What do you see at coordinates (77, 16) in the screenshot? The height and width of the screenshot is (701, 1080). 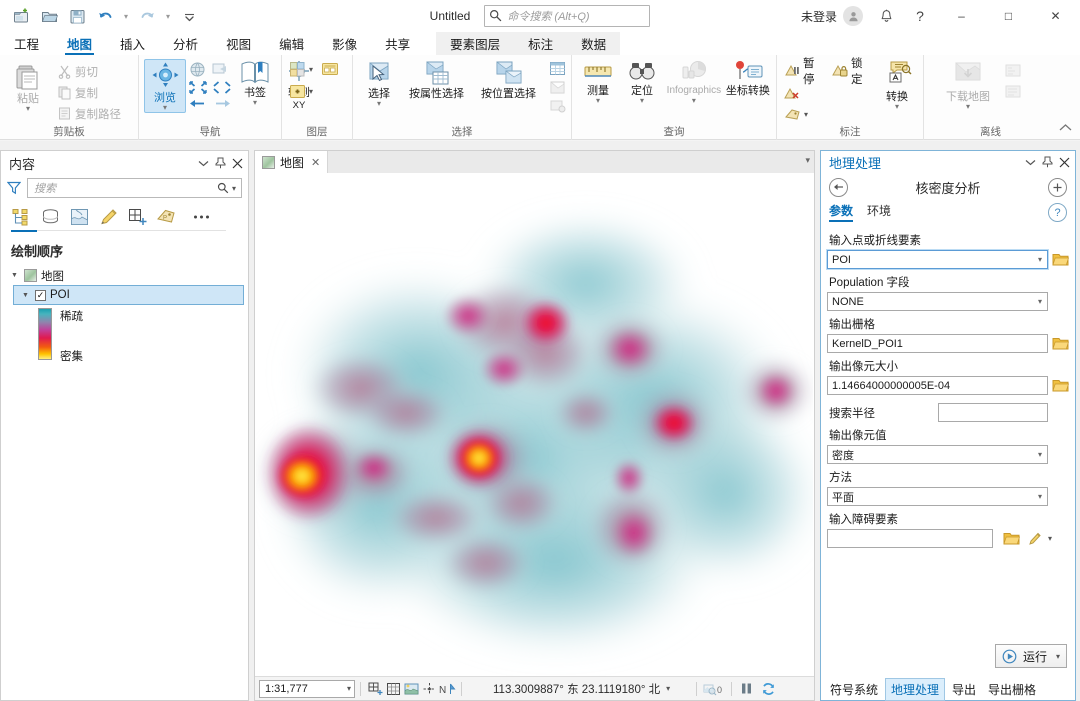 I see `save-project-icon` at bounding box center [77, 16].